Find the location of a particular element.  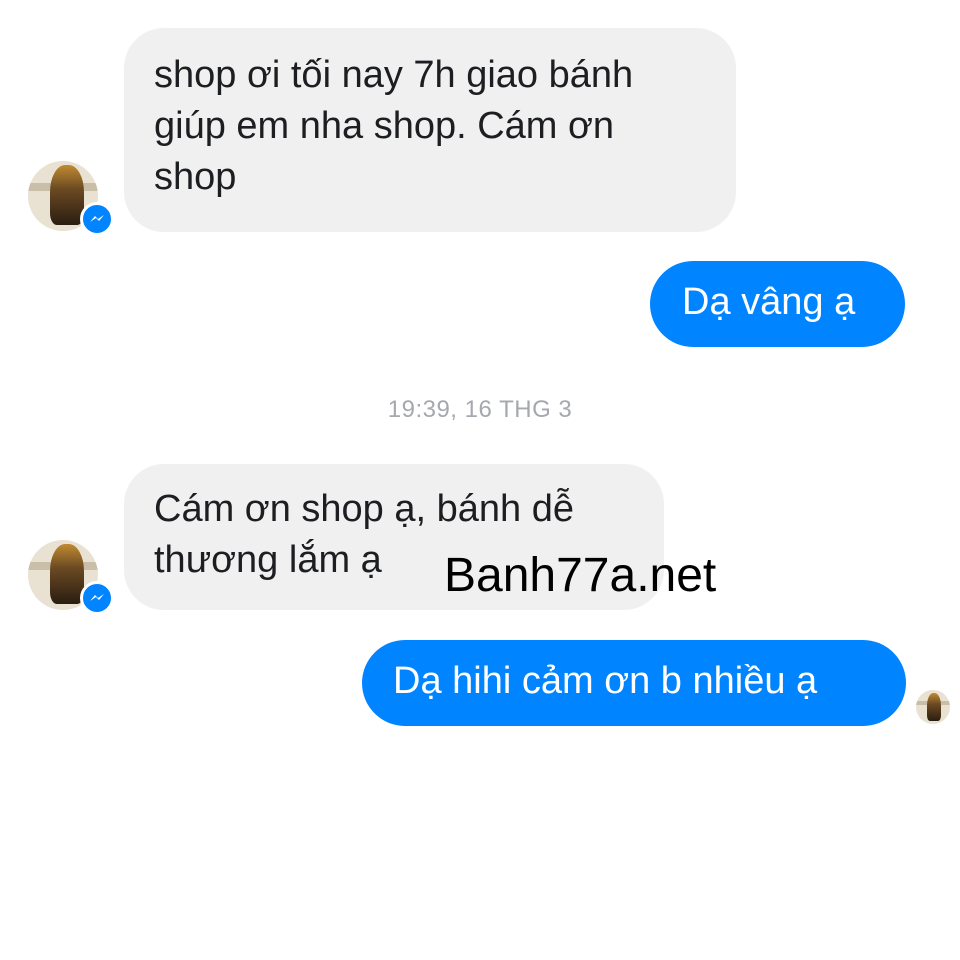

watermark-text: Banh77a.net is located at coordinates (580, 575).